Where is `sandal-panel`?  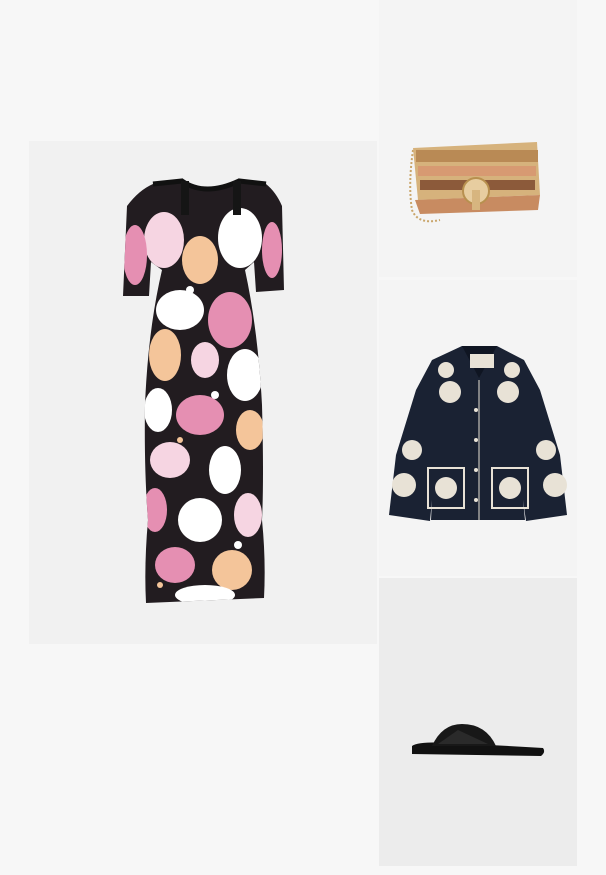
sandal-panel is located at coordinates (478, 722).